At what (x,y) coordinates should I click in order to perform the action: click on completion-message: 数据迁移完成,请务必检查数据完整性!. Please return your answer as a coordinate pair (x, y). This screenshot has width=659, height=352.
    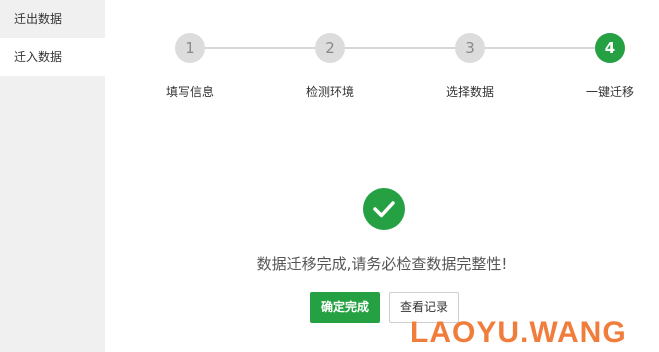
    Looking at the image, I should click on (382, 264).